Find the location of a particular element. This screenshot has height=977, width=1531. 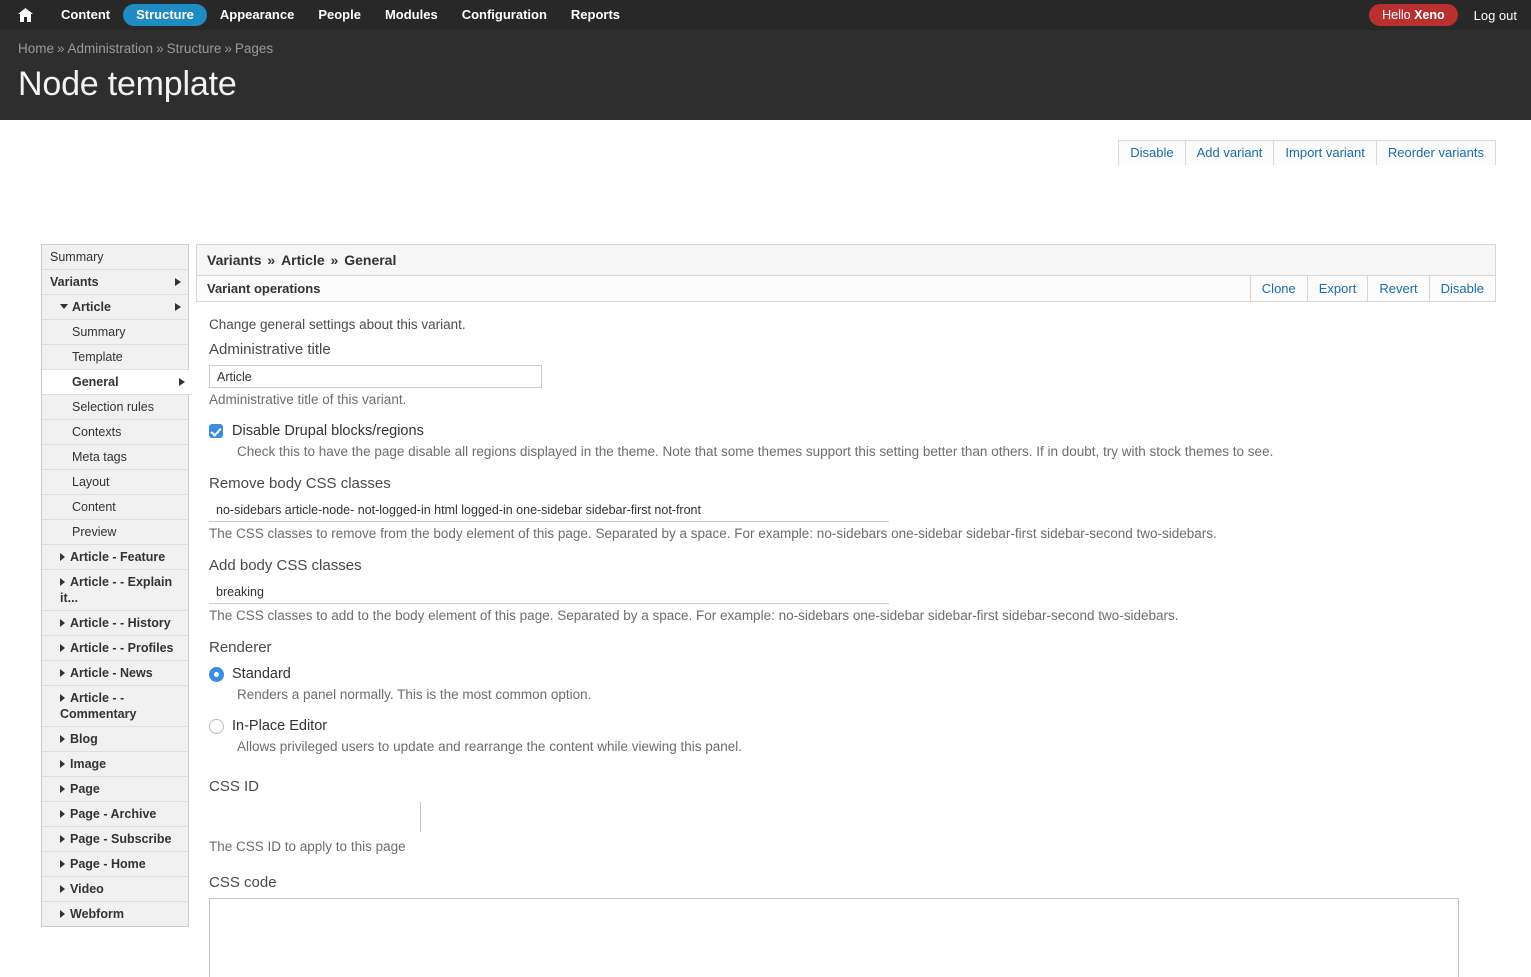

sidebar-item-page-home: Page - Home is located at coordinates (115, 864).